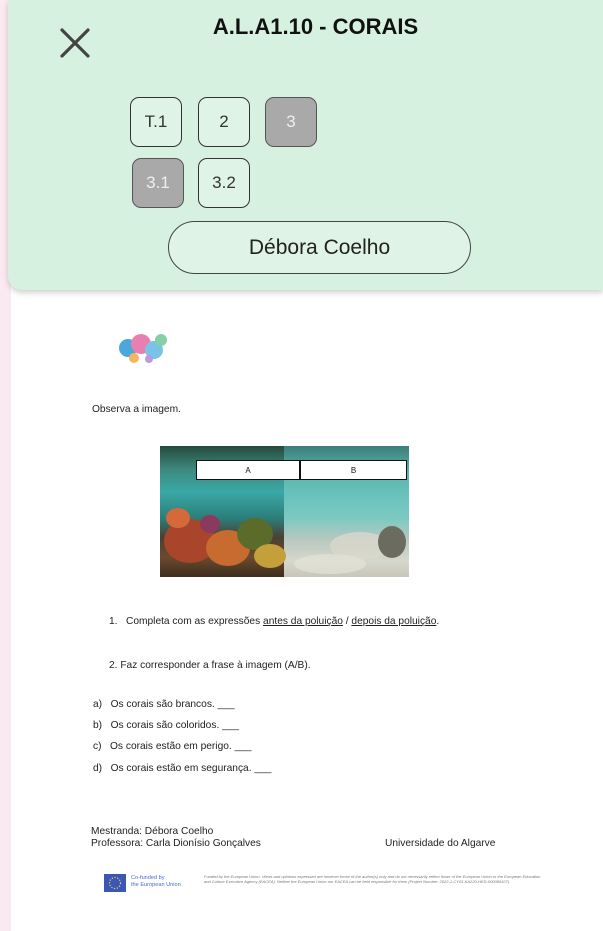 The width and height of the screenshot is (603, 931). What do you see at coordinates (156, 122) in the screenshot?
I see `tab-t1: T.1` at bounding box center [156, 122].